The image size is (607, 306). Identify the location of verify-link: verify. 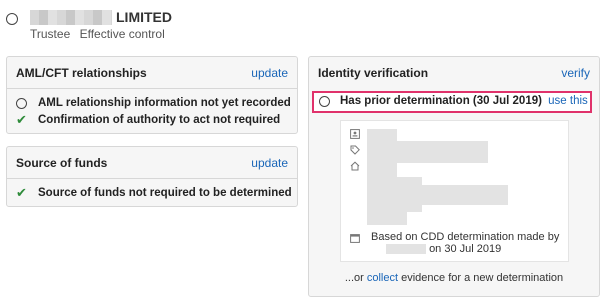
(575, 73).